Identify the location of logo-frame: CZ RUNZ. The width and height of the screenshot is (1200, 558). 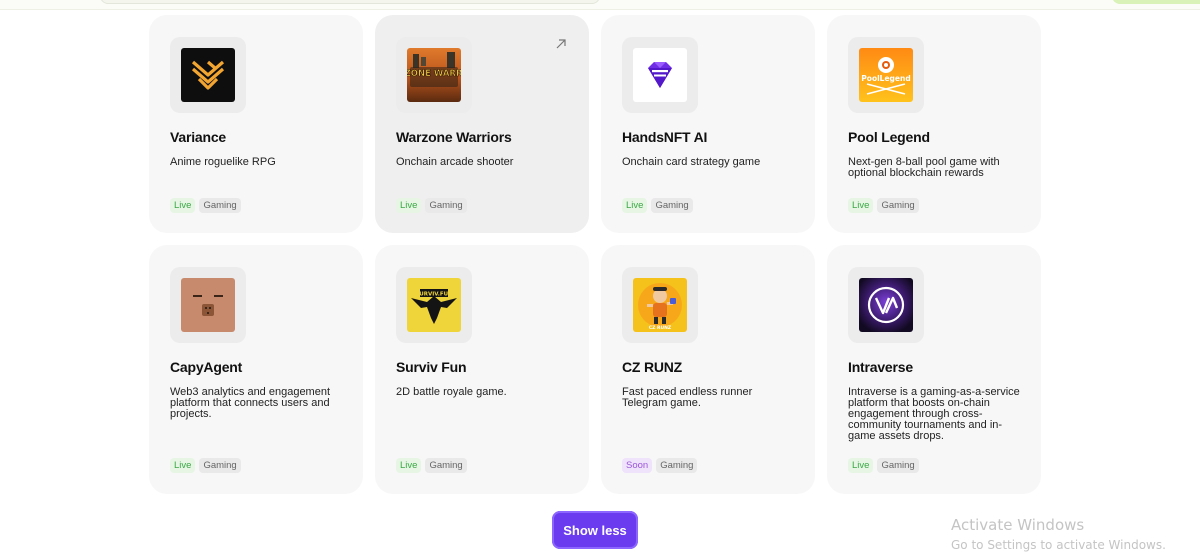
(660, 305).